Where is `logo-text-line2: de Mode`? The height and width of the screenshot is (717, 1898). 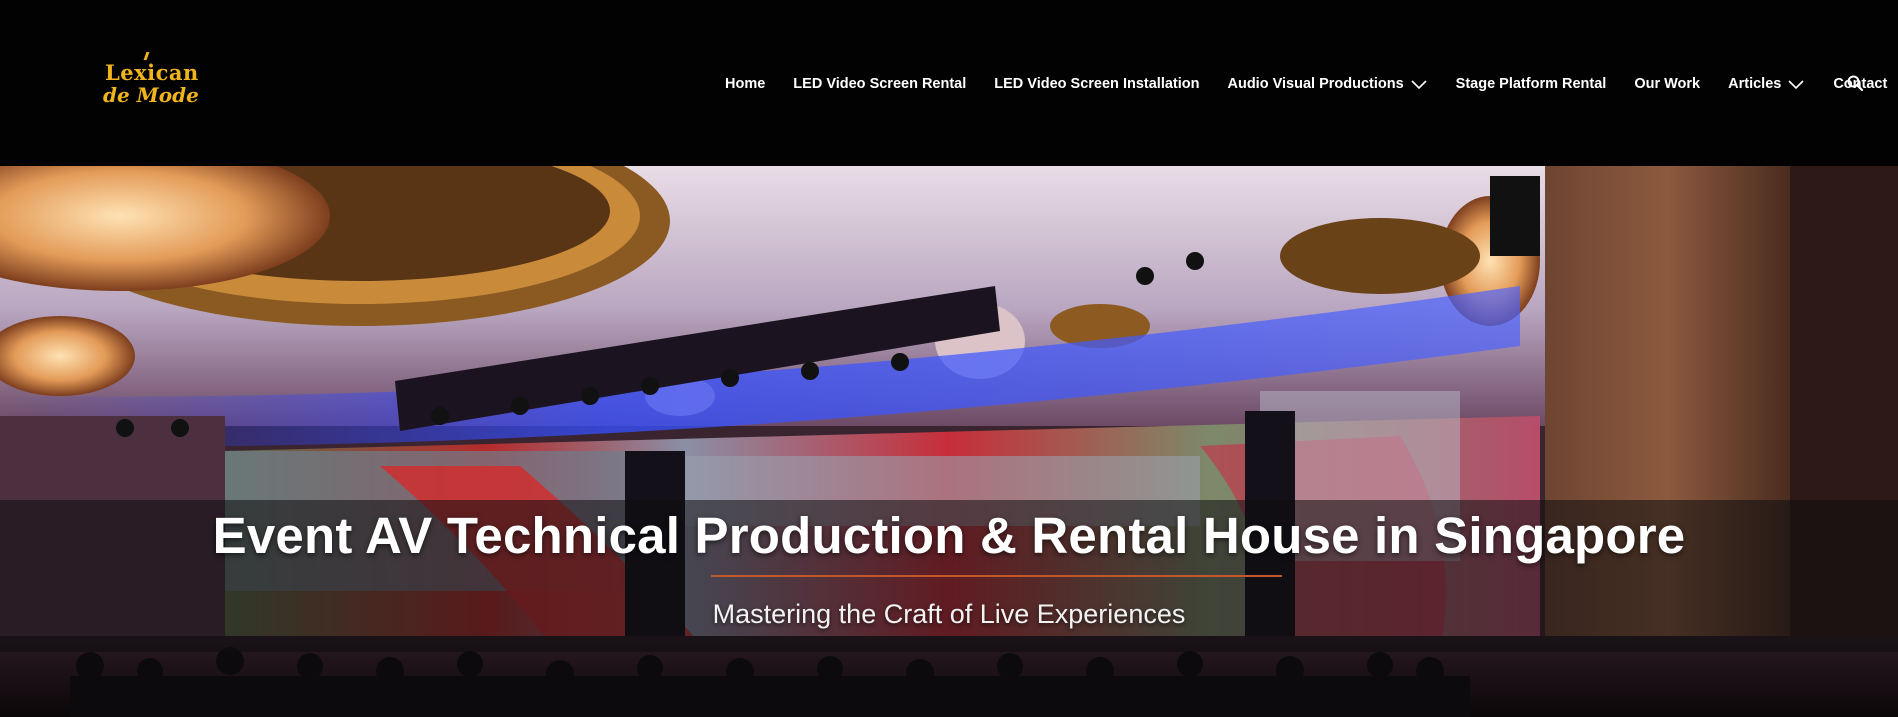
logo-text-line2: de Mode is located at coordinates (151, 95).